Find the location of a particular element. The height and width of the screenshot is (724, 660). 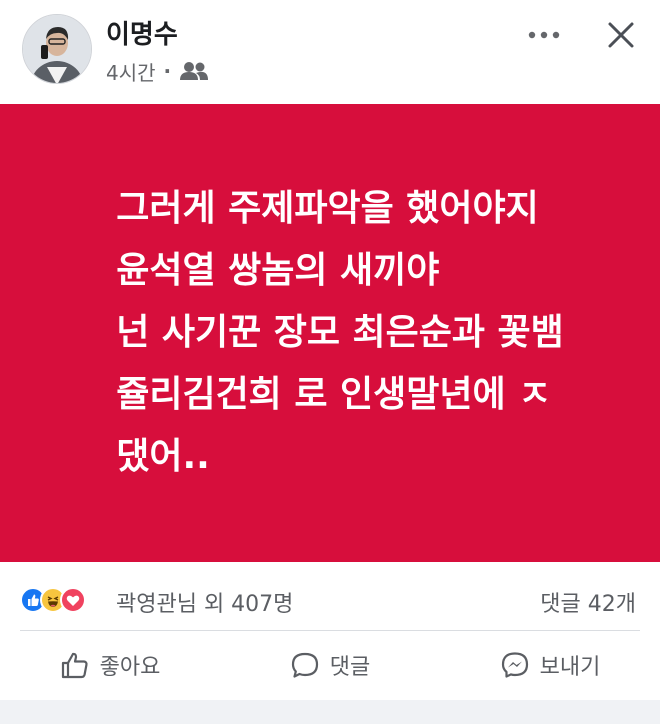

messenger-icon is located at coordinates (514, 665).